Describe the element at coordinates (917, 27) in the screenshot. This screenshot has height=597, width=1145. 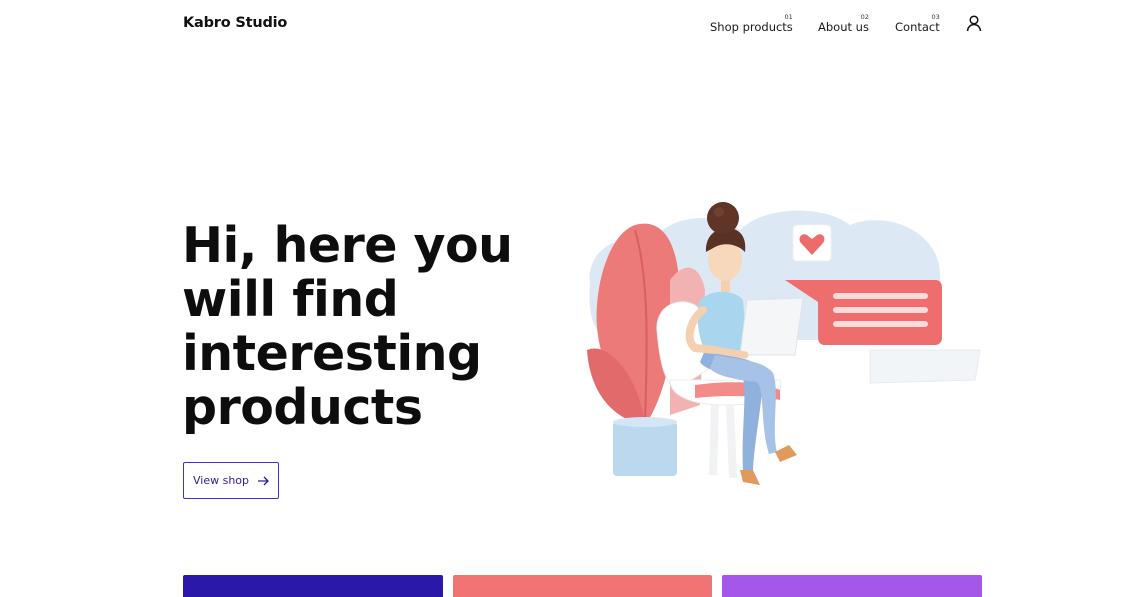
I see `nav-contact-label: Contact` at that location.